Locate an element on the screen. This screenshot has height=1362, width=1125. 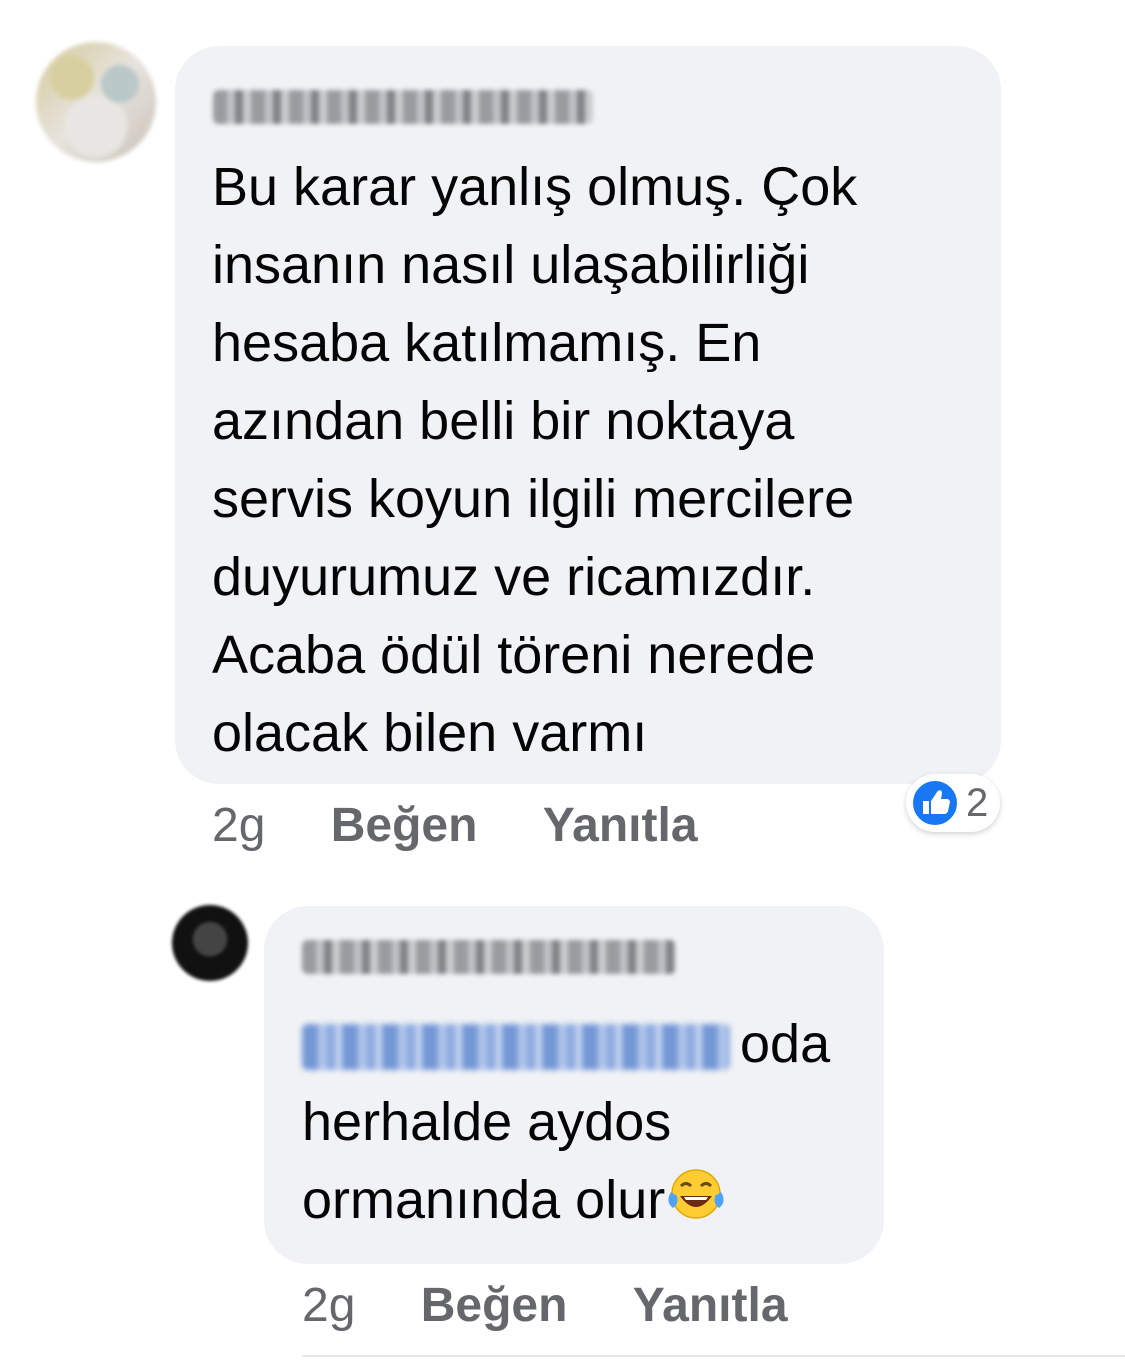
reply-author-name-redacted is located at coordinates (489, 957).